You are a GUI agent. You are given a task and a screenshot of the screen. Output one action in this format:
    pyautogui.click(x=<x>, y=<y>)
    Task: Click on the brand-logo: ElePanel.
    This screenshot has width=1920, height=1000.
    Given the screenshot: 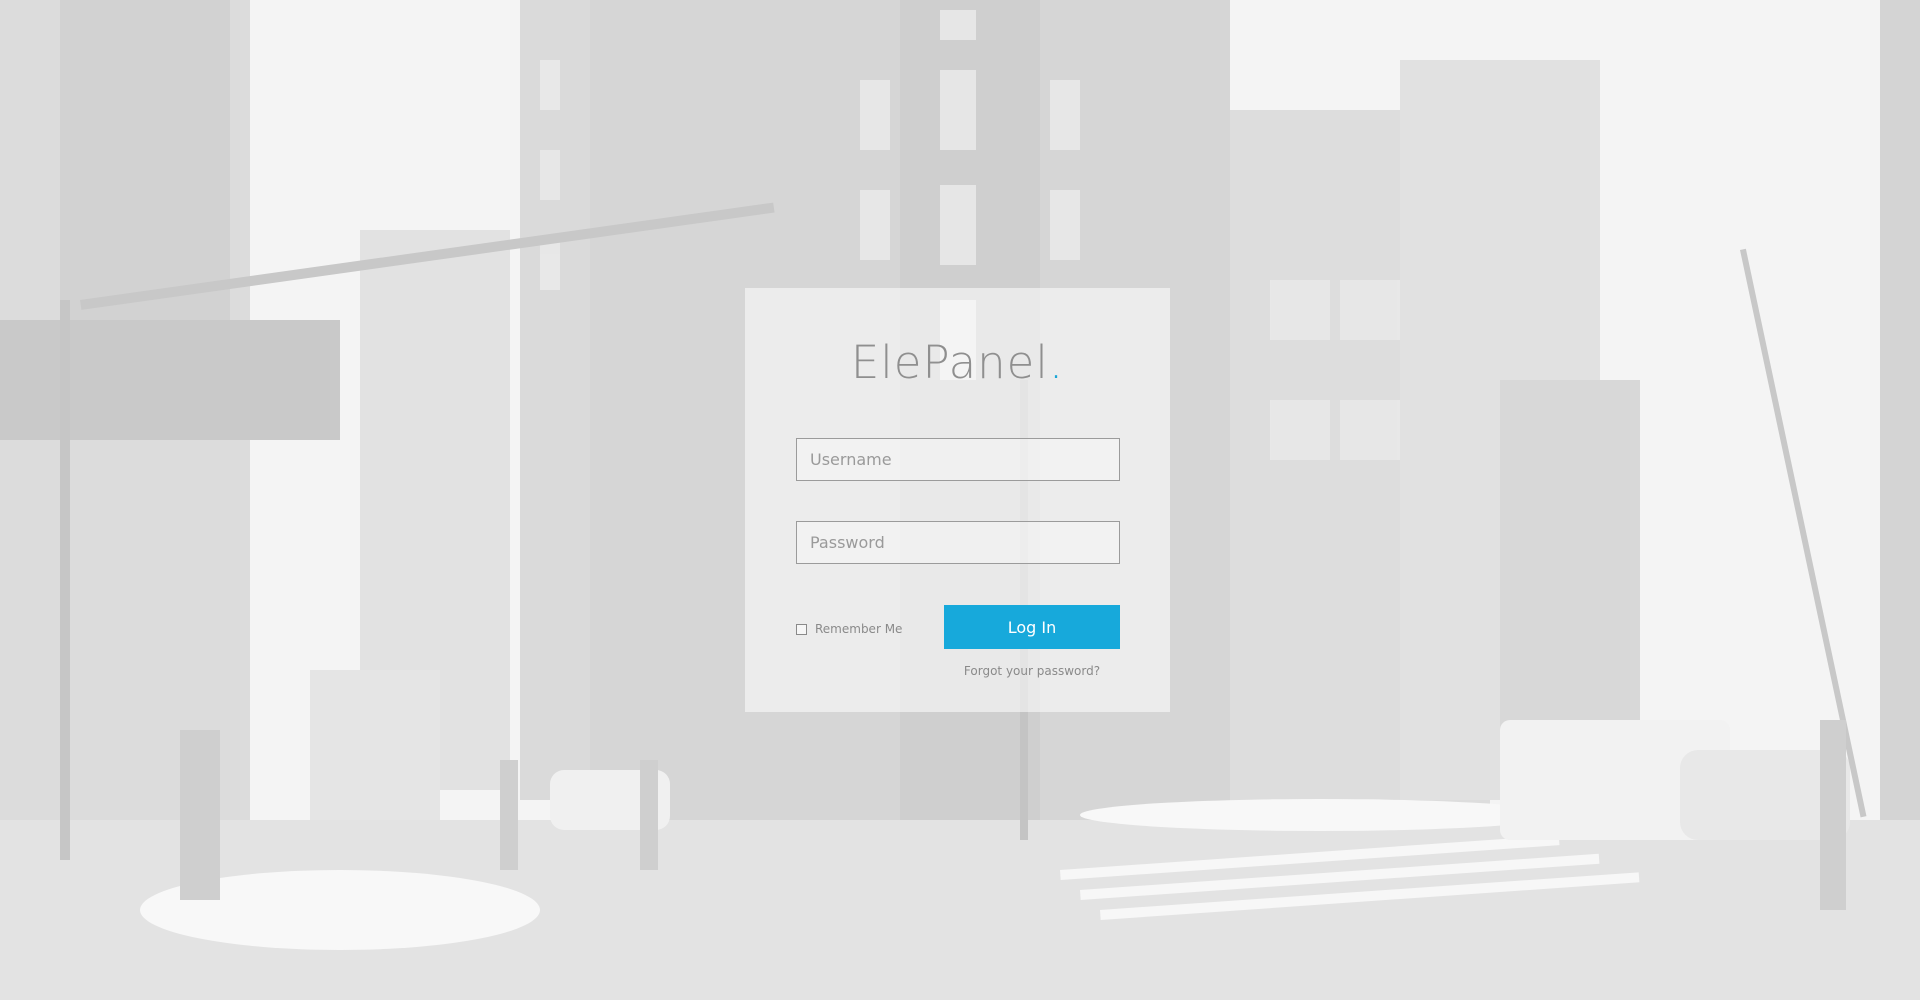 What is the action you would take?
    pyautogui.click(x=957, y=362)
    